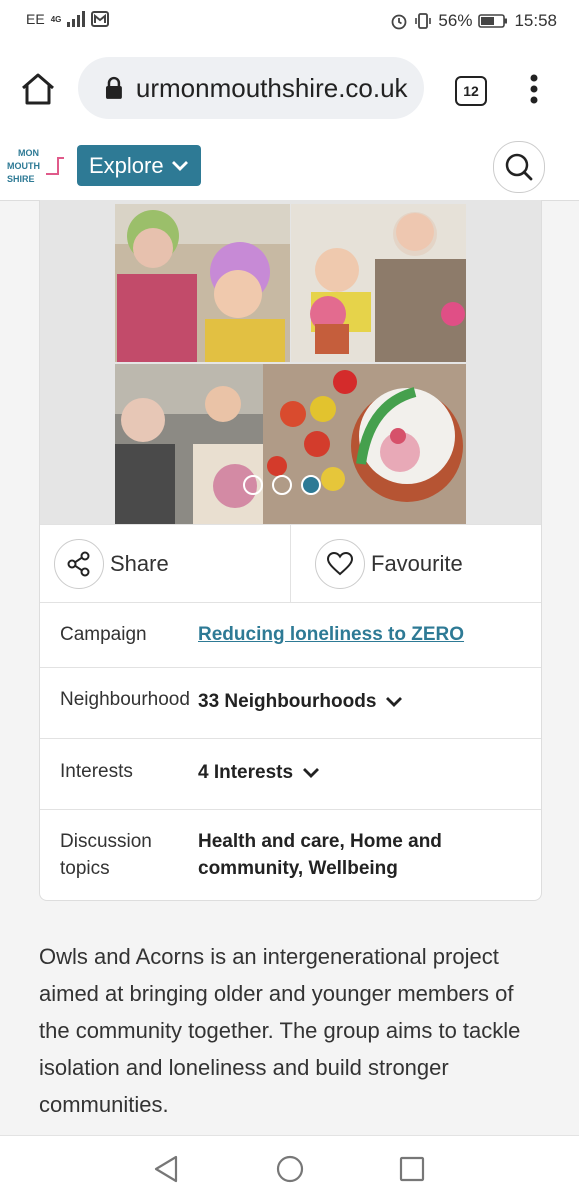 Image resolution: width=579 pixels, height=1201 pixels. Describe the element at coordinates (473, 21) in the screenshot. I see `status-right: 56% 15:58` at that location.